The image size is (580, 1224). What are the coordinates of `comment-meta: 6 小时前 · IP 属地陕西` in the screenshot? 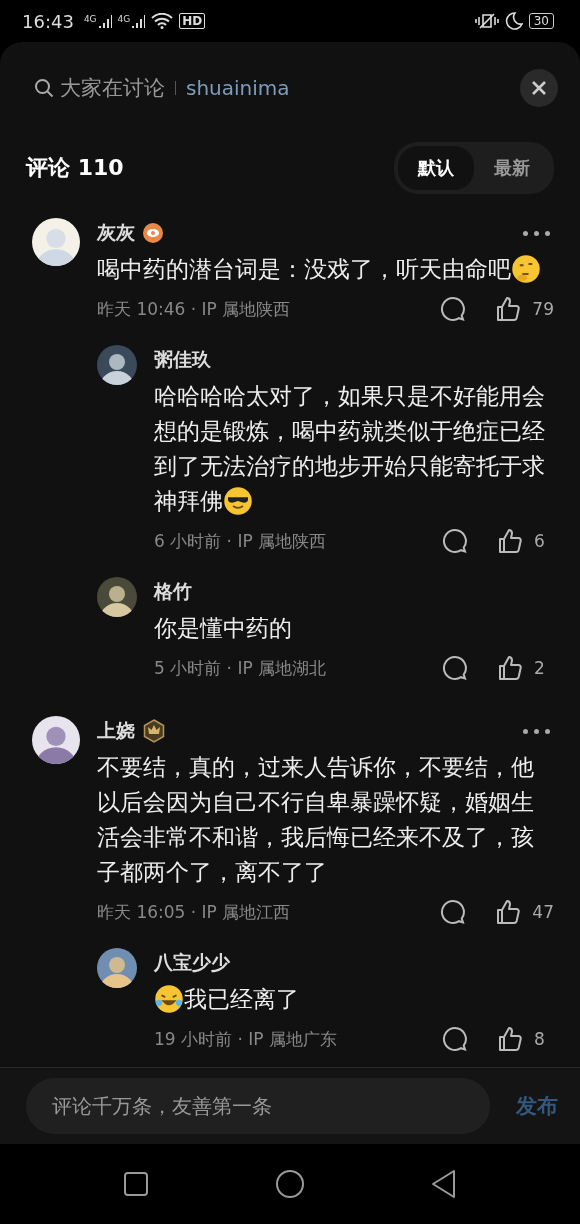 It's located at (240, 541).